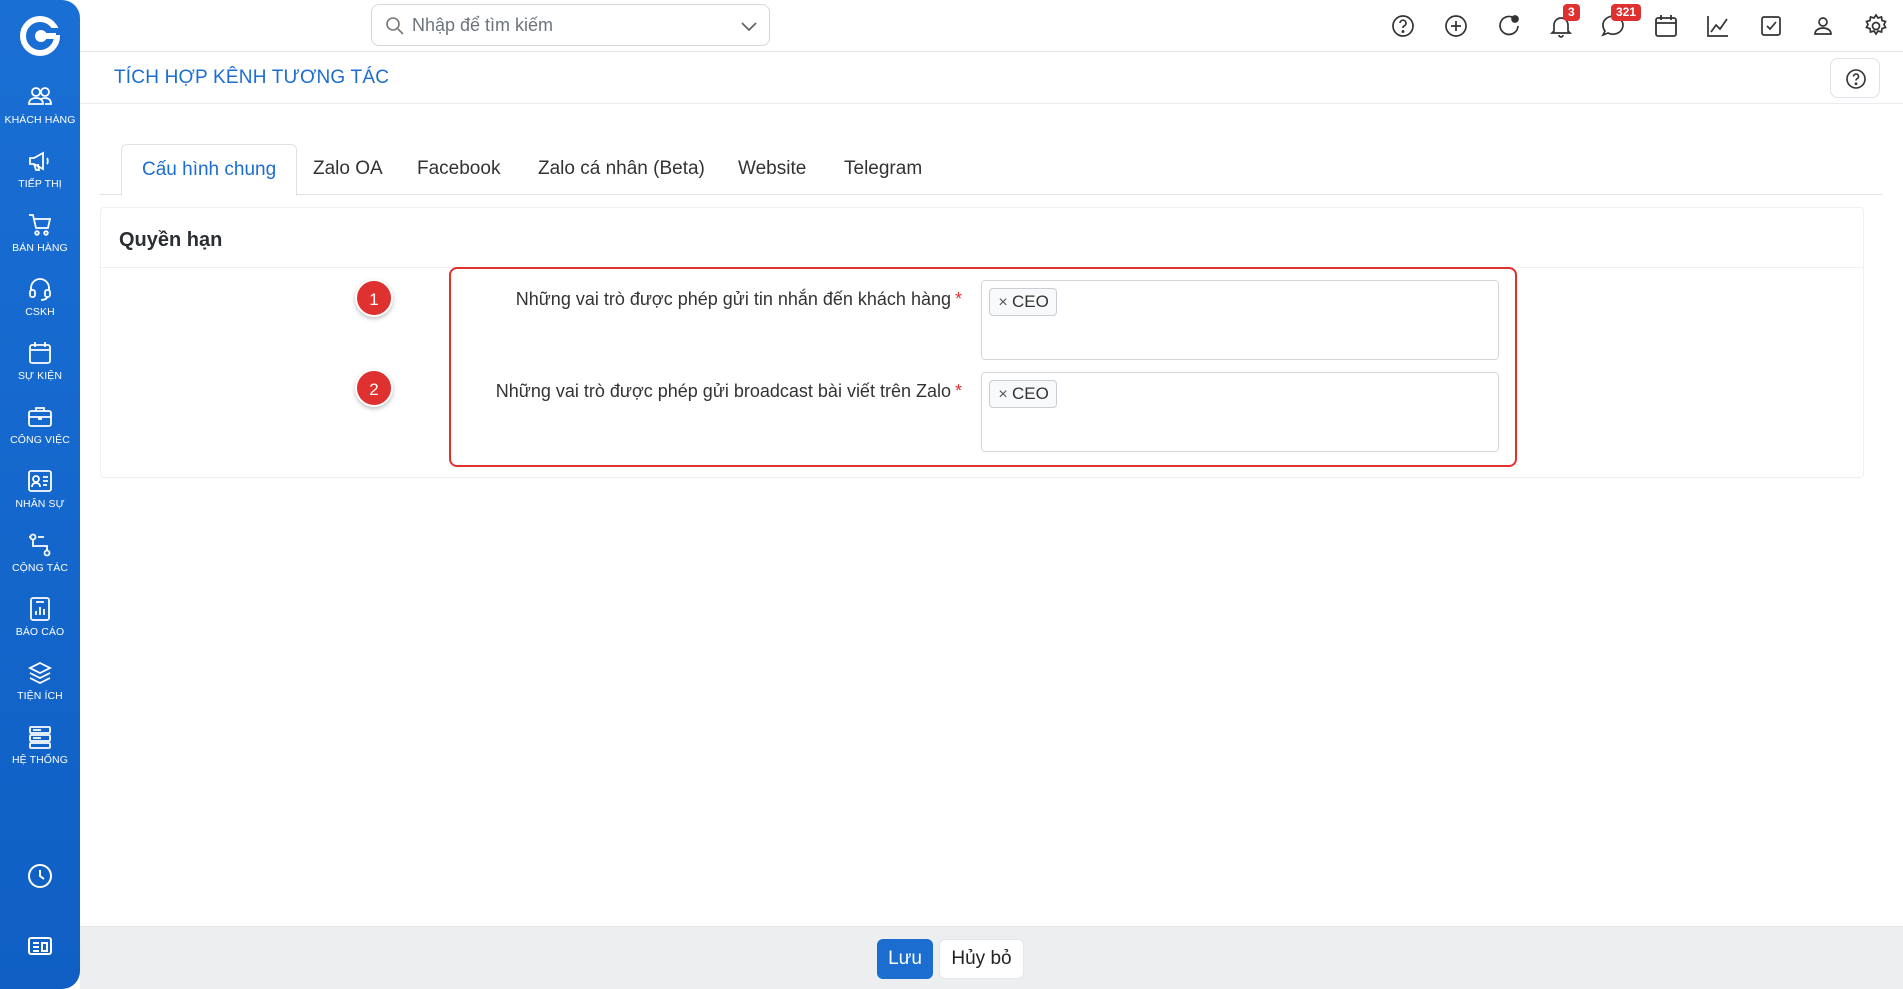 The height and width of the screenshot is (989, 1903). What do you see at coordinates (562, 25) in the screenshot?
I see `search-input` at bounding box center [562, 25].